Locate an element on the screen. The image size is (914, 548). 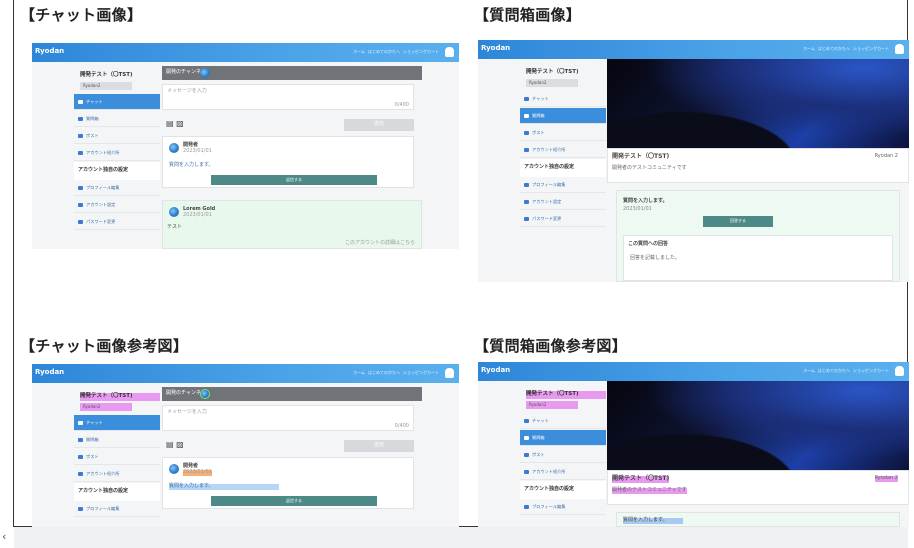
community-desc: 開発者のテストコミュニティです is located at coordinates (649, 490).